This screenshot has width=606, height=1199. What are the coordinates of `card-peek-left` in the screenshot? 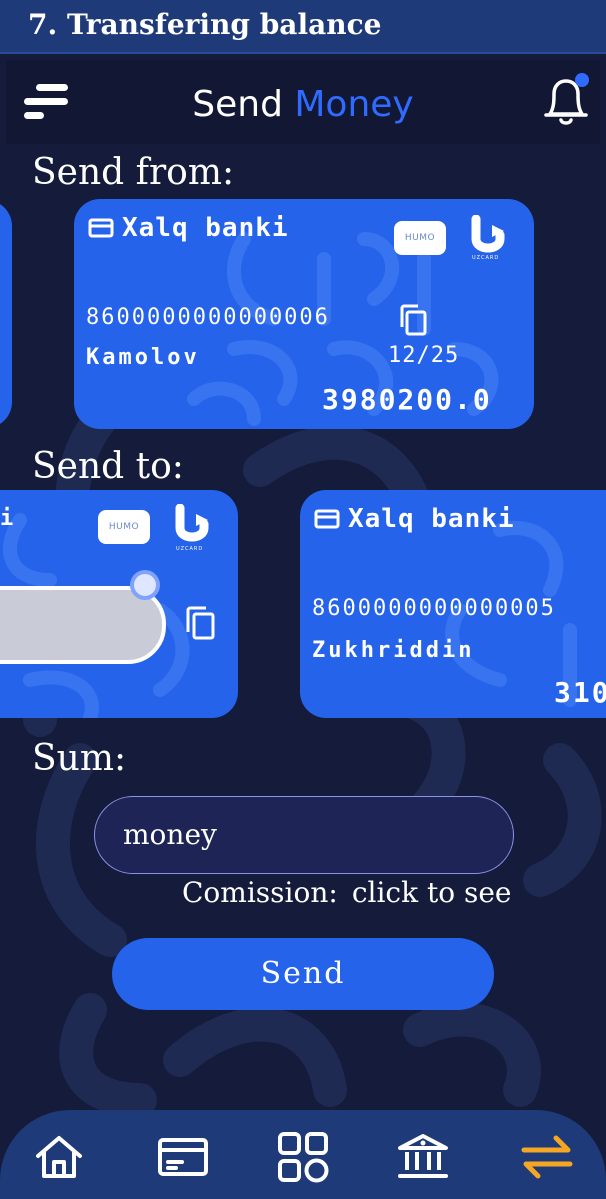 It's located at (6, 314).